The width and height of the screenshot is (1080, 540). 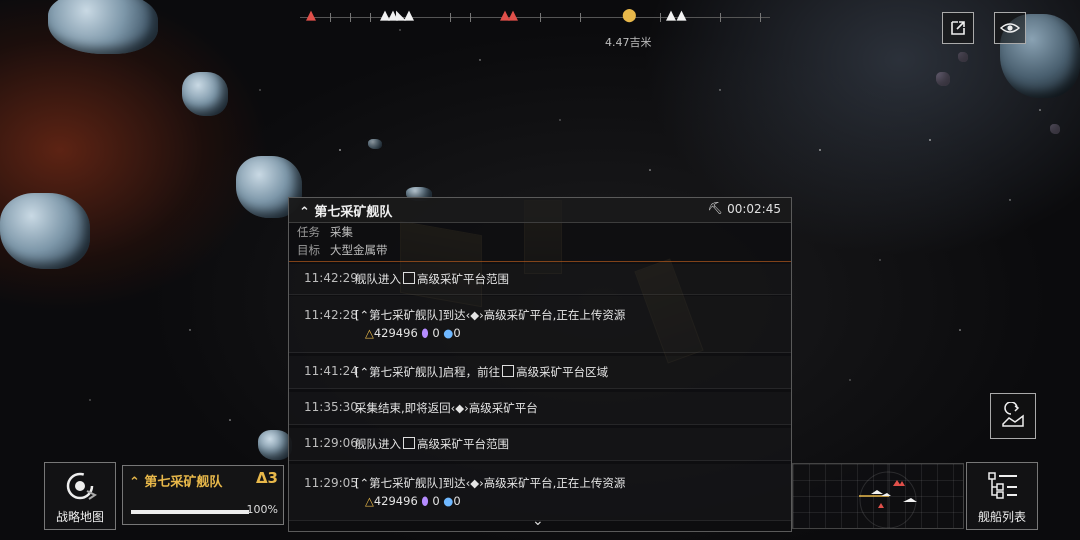 I want to click on fleet-progress-bar, so click(x=190, y=512).